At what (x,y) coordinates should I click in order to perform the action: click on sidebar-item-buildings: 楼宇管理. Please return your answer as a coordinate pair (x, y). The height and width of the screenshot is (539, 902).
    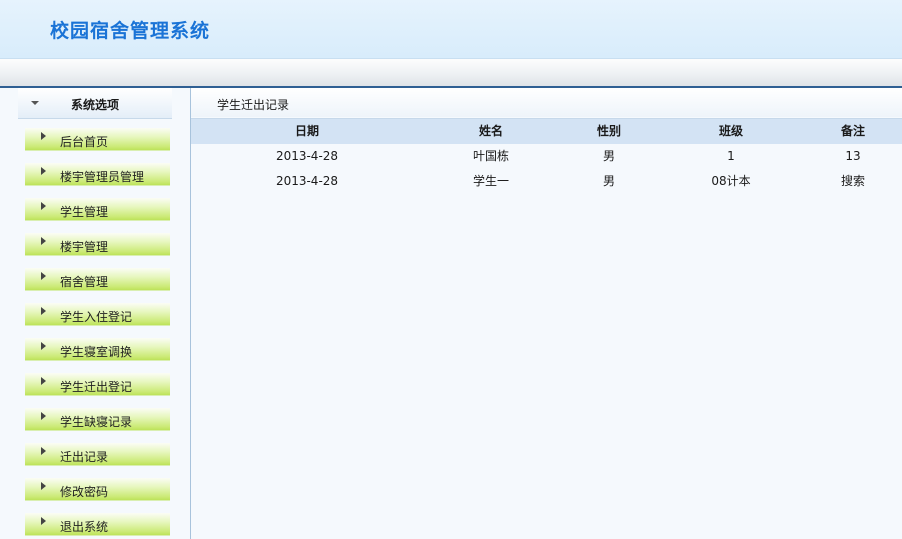
    Looking at the image, I should click on (97, 244).